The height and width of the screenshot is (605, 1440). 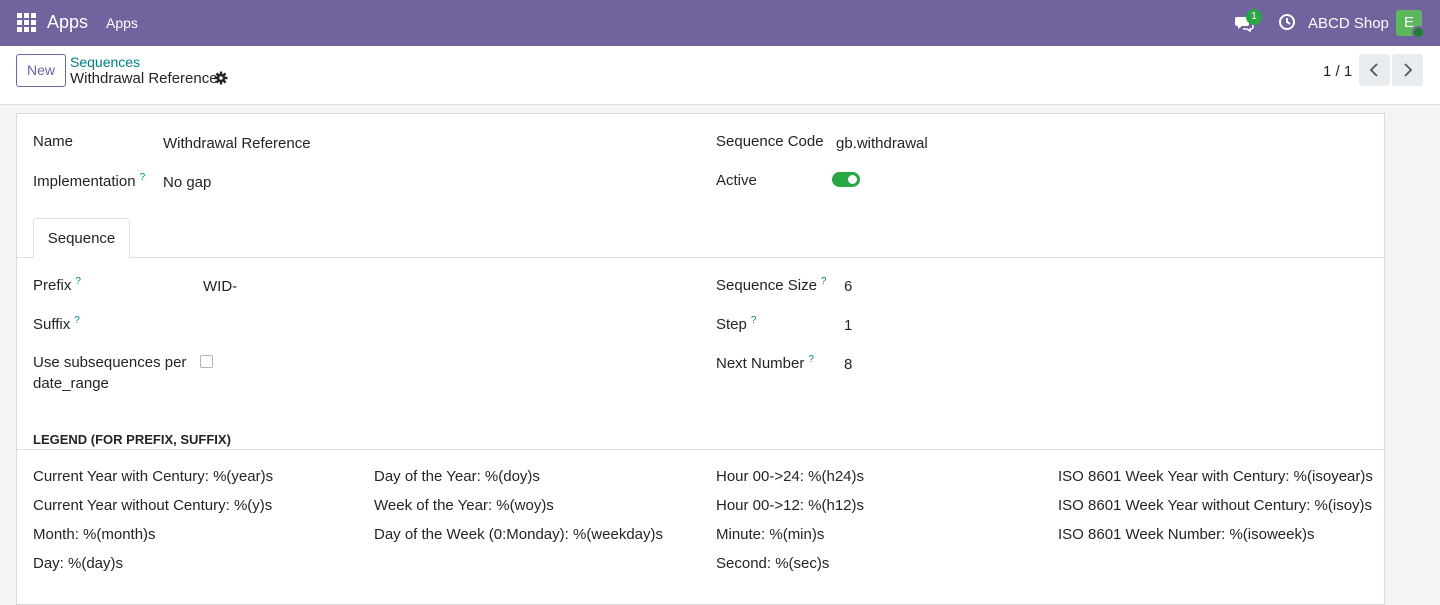 What do you see at coordinates (790, 476) in the screenshot?
I see `legend-item: Hour 00->24: %(h24)s` at bounding box center [790, 476].